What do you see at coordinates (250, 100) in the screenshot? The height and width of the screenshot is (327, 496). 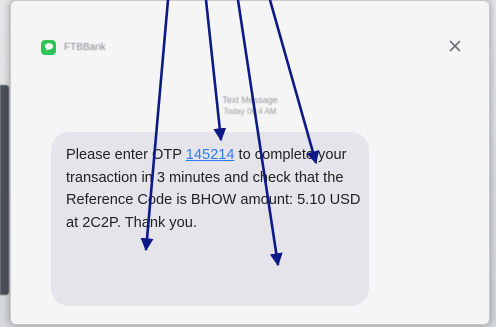 I see `message-type-label: Text Message` at bounding box center [250, 100].